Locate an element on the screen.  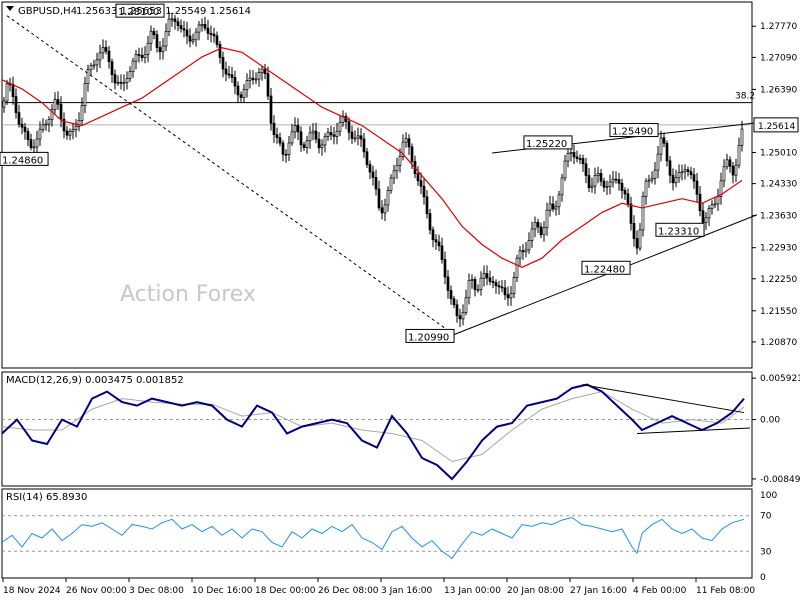
rsi-y-tick: 70 is located at coordinates (766, 517).